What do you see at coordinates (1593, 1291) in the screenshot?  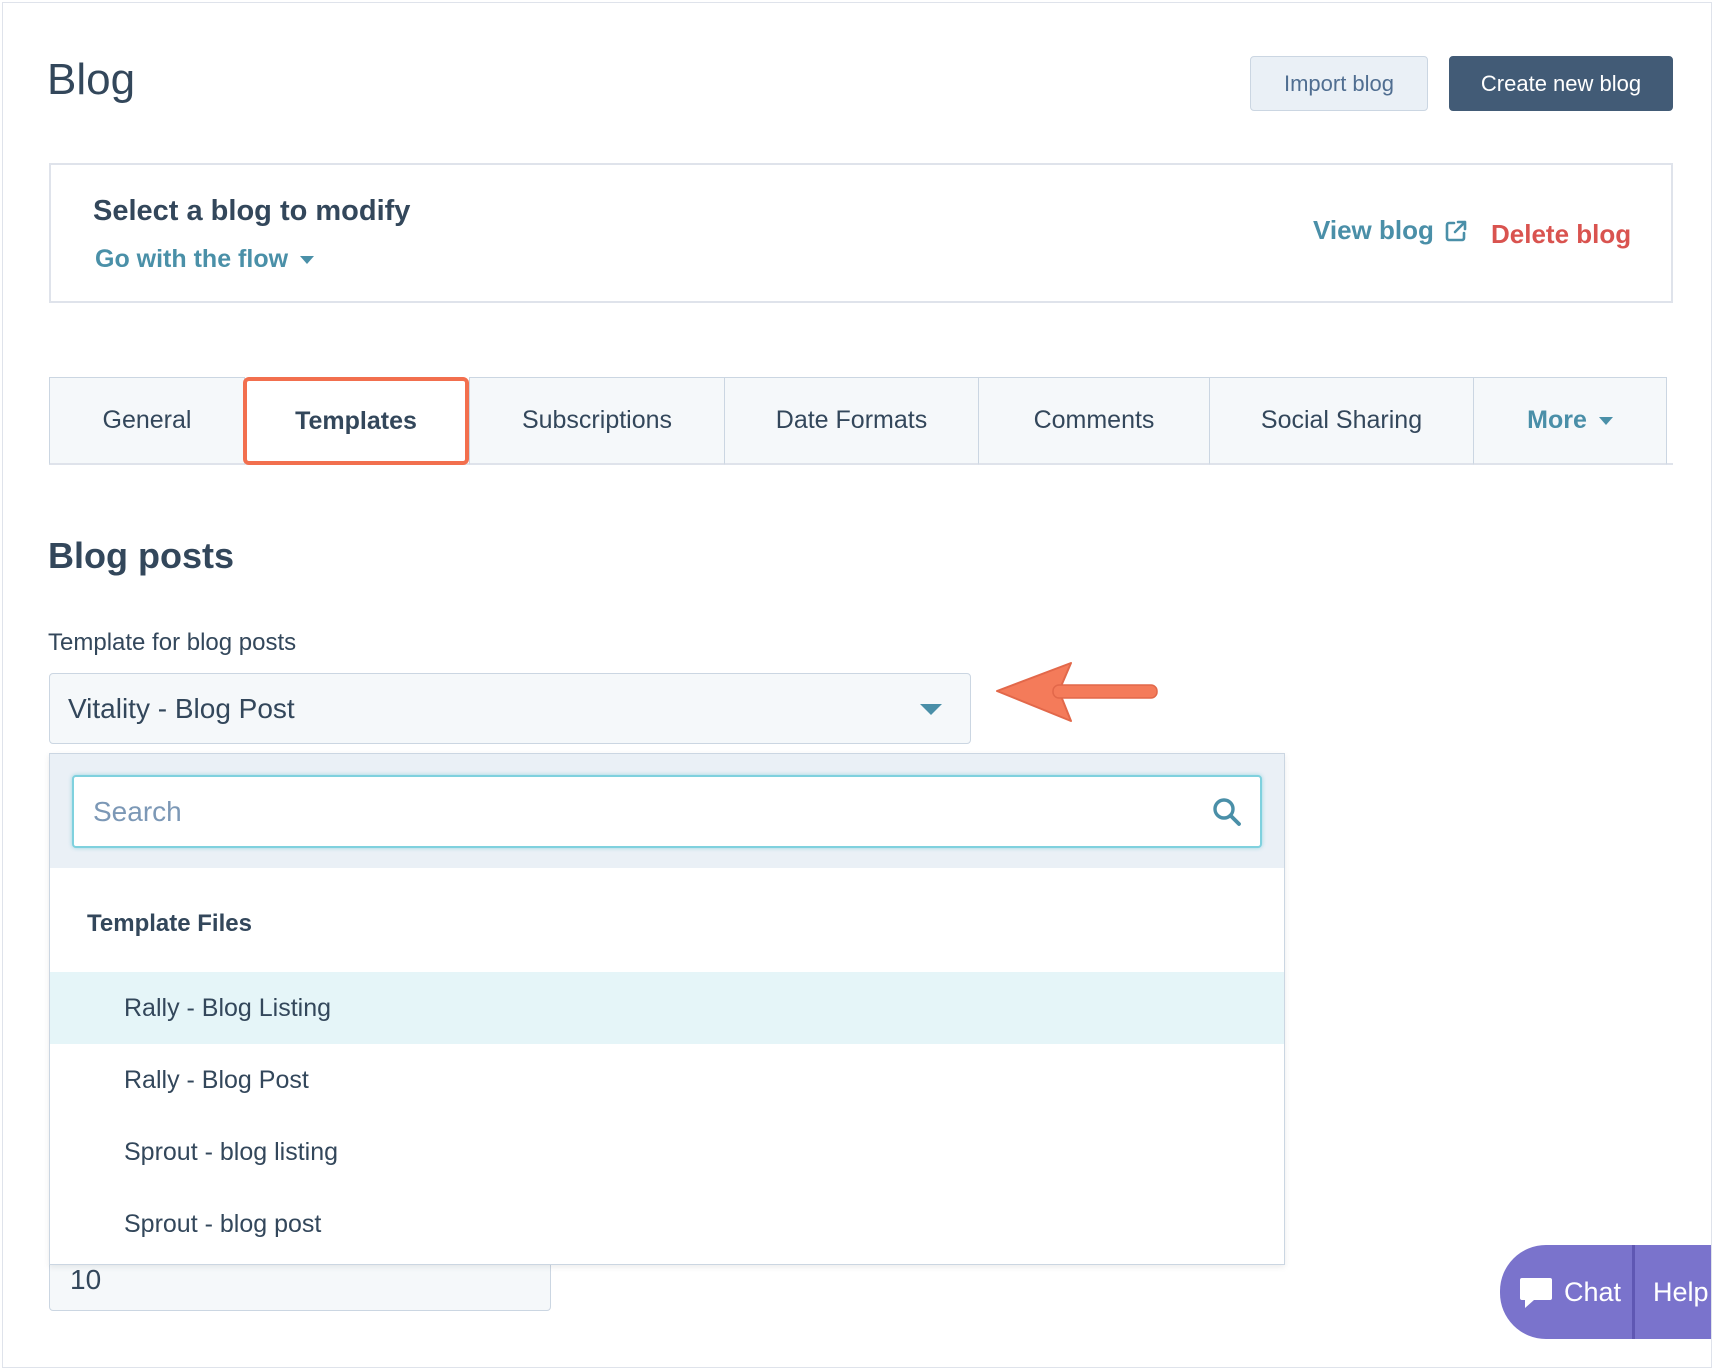 I see `chat-label: Chat` at bounding box center [1593, 1291].